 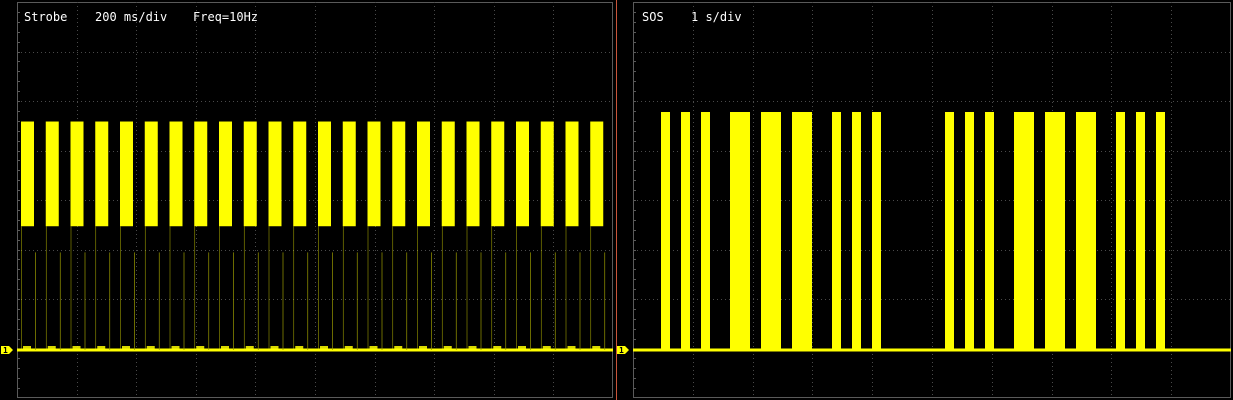 What do you see at coordinates (716, 17) in the screenshot?
I see `sos-timebase: 1 s/div` at bounding box center [716, 17].